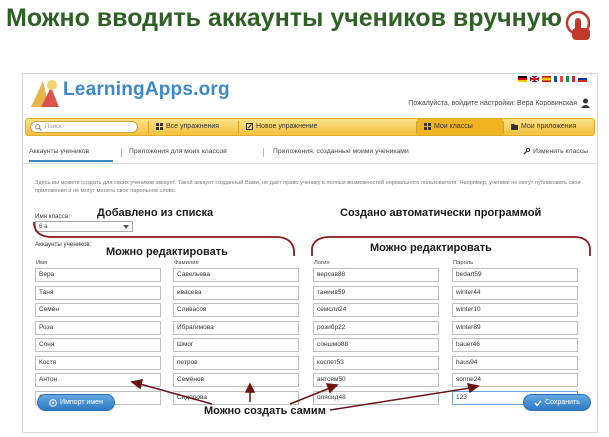 This screenshot has width=609, height=437. What do you see at coordinates (193, 126) in the screenshot?
I see `nav-all-apps-label: Все упражнения` at bounding box center [193, 126].